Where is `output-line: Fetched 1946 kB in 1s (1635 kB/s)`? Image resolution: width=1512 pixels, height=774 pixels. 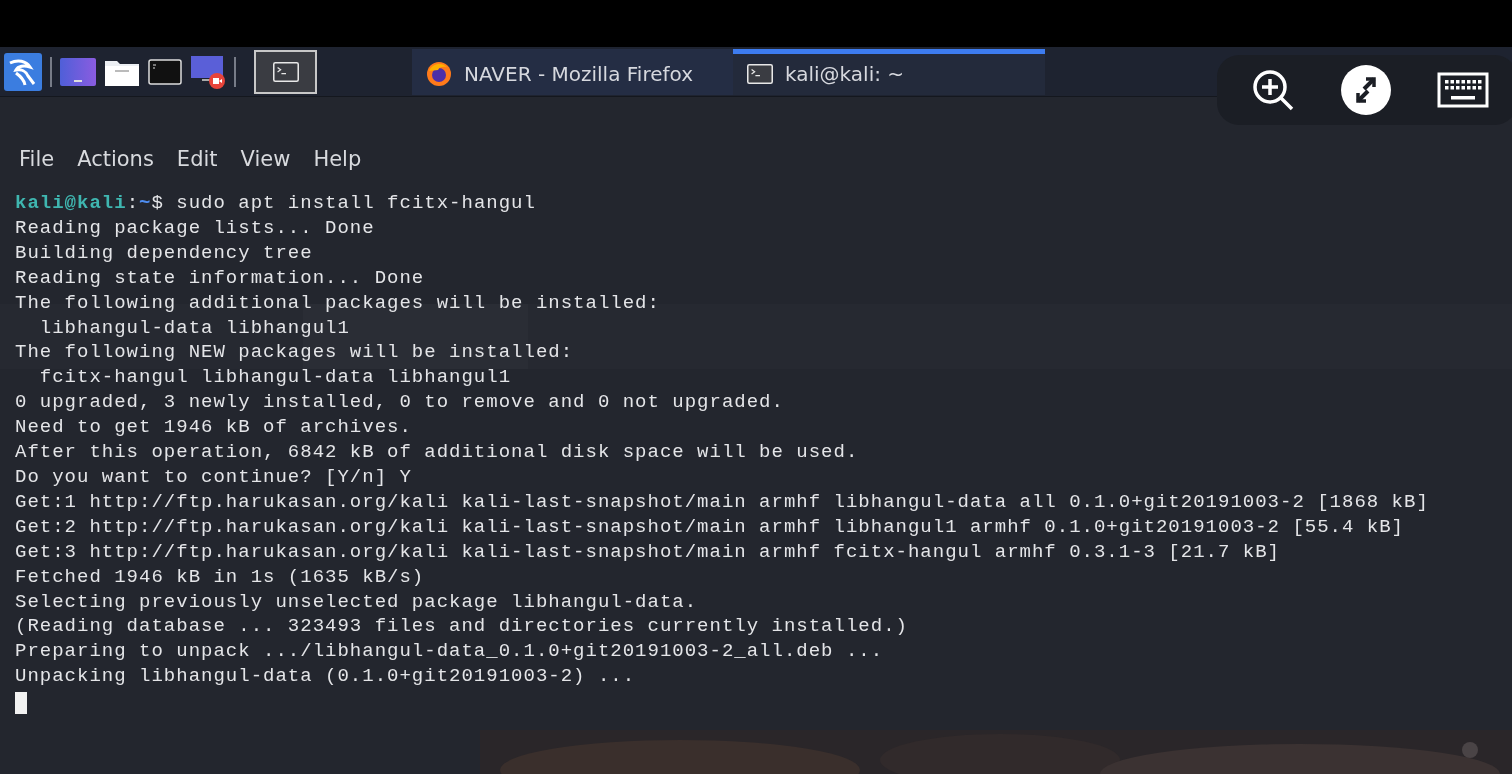
output-line: Fetched 1946 kB in 1s (1635 kB/s) is located at coordinates (220, 577).